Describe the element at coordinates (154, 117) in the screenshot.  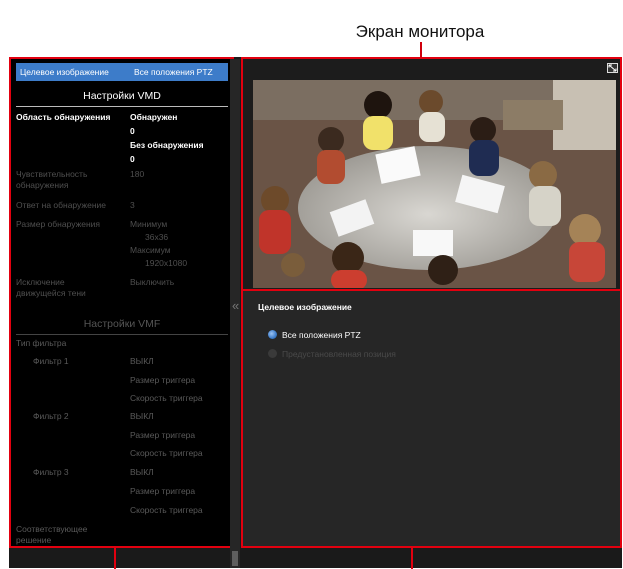
I see `detected-label: Обнаружен` at that location.